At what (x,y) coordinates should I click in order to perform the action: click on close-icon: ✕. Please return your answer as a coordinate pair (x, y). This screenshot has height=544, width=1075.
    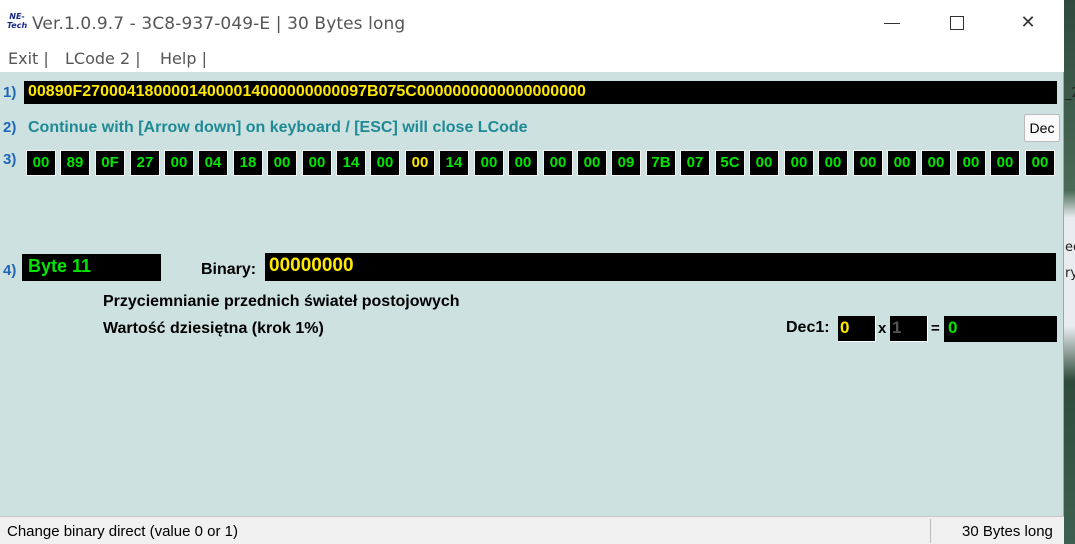
    Looking at the image, I should click on (1028, 22).